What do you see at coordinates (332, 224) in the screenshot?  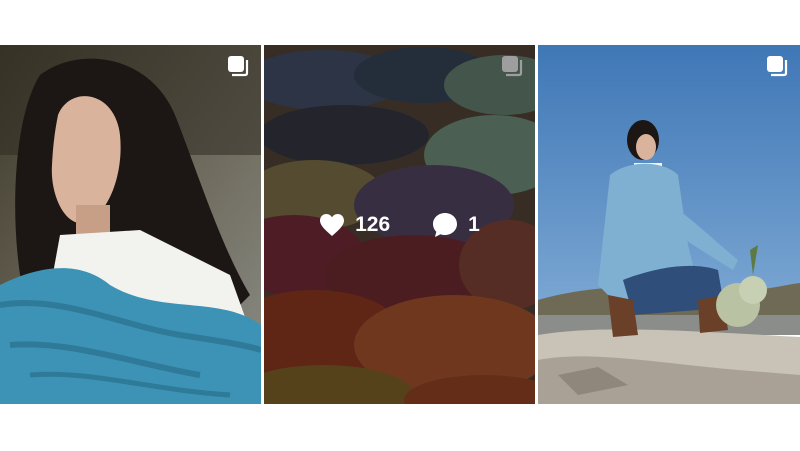 I see `heart-icon` at bounding box center [332, 224].